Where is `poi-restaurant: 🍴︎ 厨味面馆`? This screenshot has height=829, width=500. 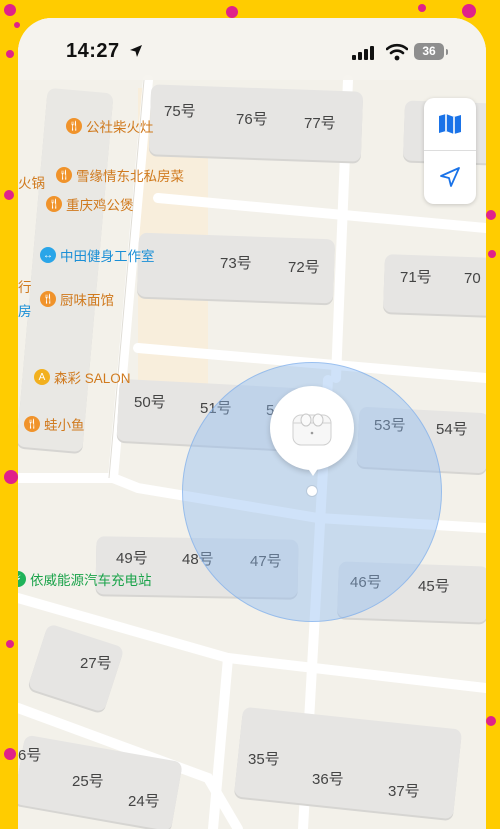
poi-restaurant: 🍴︎ 厨味面馆 is located at coordinates (77, 299).